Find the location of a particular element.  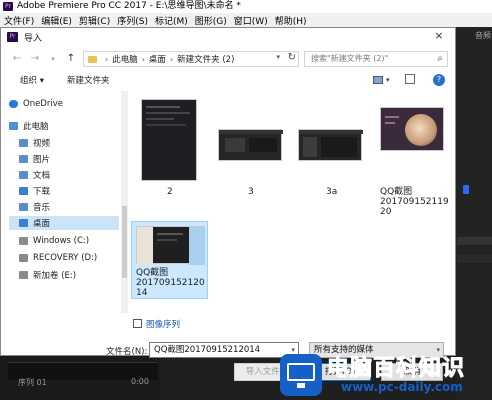

breadcrumb-this-pc: 此电脑 is located at coordinates (125, 59).